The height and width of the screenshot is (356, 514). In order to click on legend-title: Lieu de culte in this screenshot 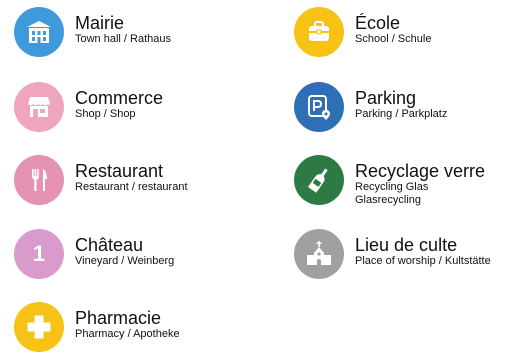, I will do `click(406, 245)`.